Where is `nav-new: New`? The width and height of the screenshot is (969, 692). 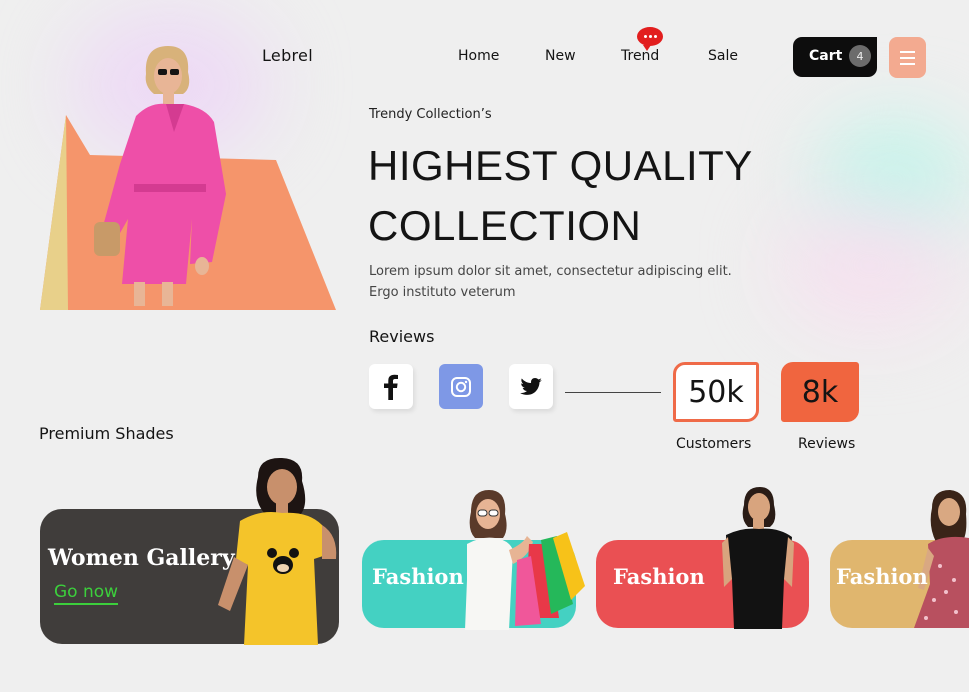
nav-new: New is located at coordinates (560, 56).